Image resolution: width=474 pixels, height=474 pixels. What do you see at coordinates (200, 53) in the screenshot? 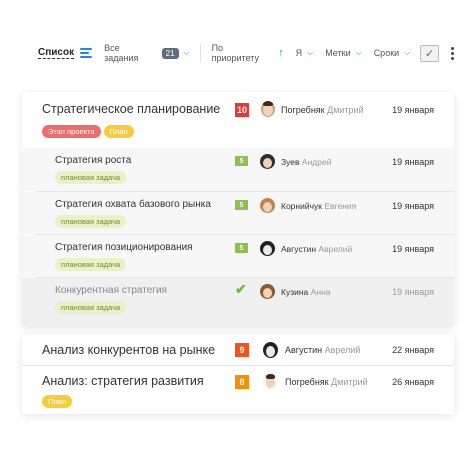
I see `toolbar-divider` at bounding box center [200, 53].